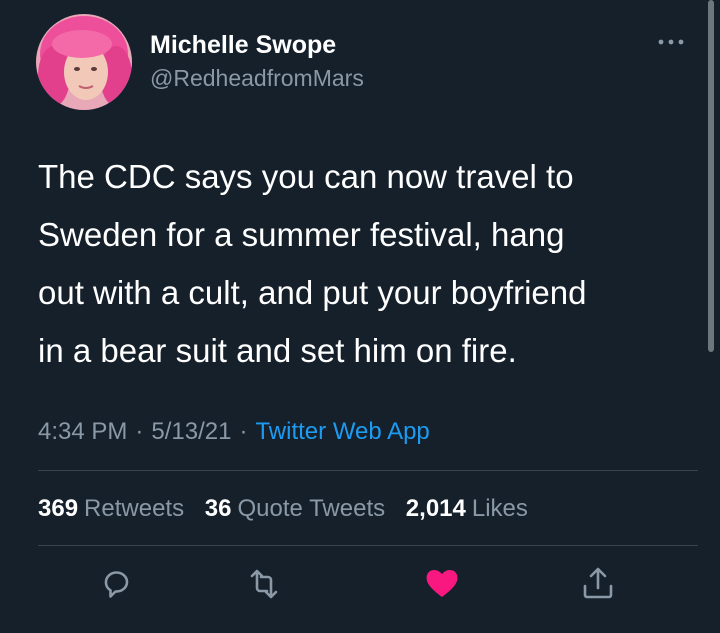 The image size is (720, 633). Describe the element at coordinates (134, 508) in the screenshot. I see `retweets-label: Retweets` at that location.